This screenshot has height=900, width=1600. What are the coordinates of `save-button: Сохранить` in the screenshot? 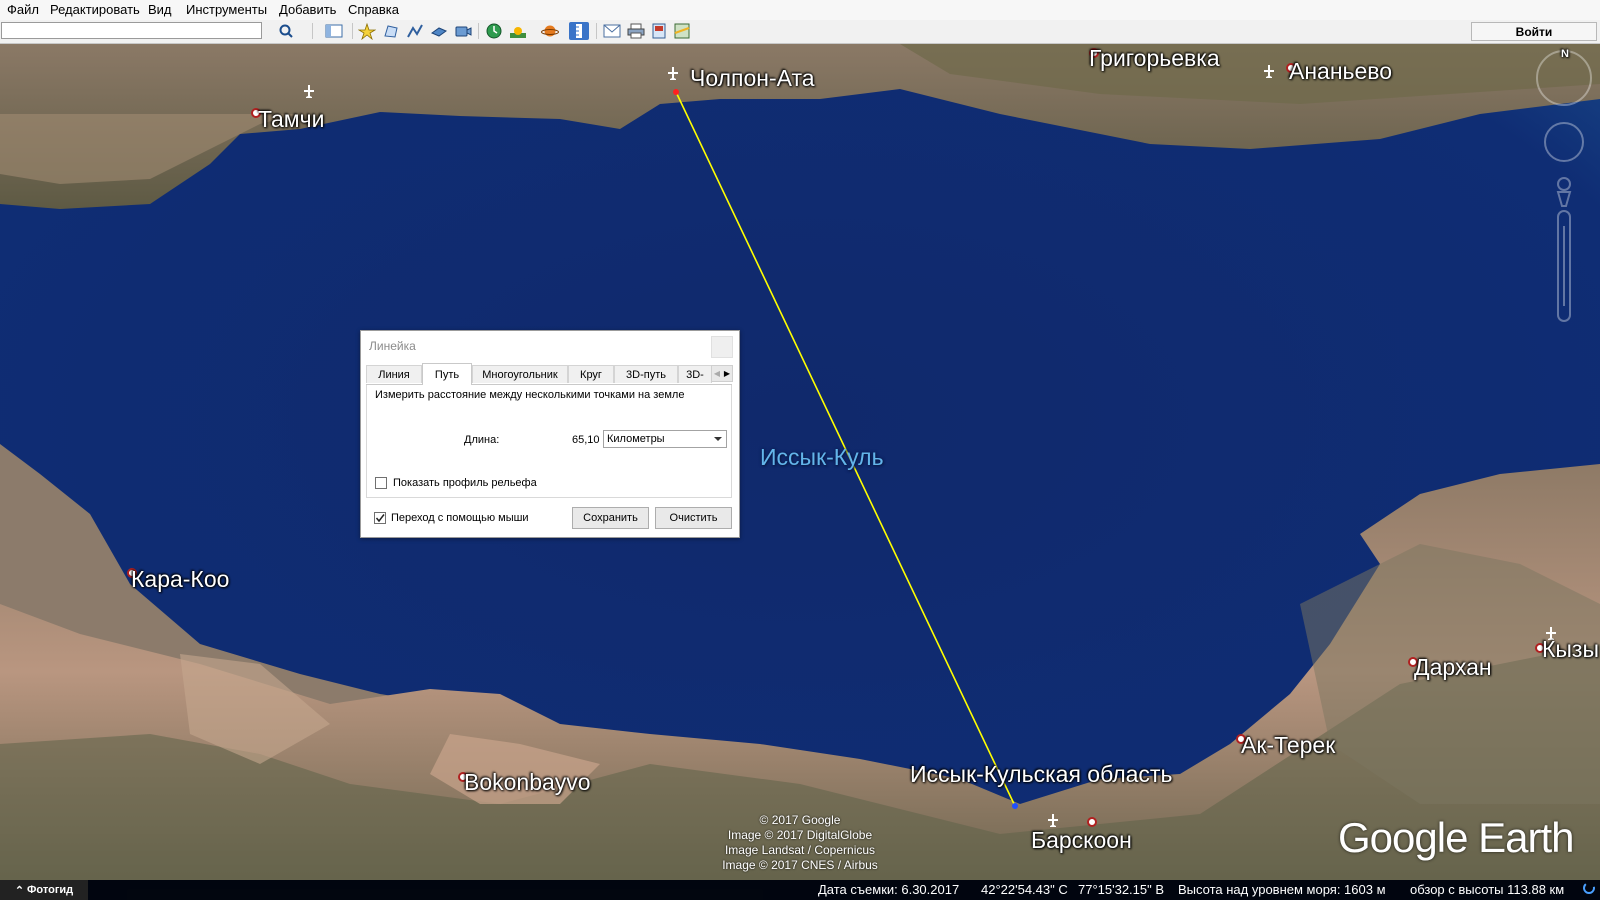 It's located at (610, 518).